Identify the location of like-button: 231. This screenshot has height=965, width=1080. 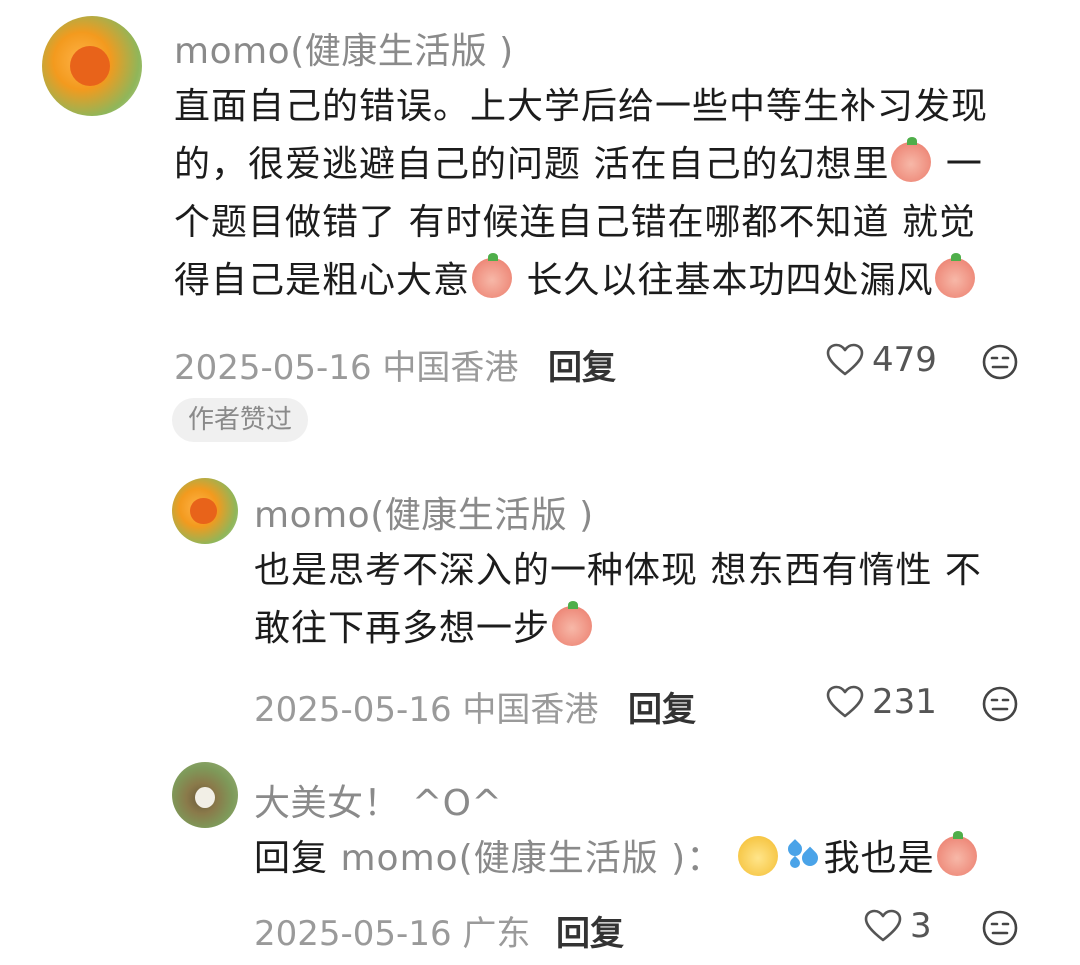
(881, 702).